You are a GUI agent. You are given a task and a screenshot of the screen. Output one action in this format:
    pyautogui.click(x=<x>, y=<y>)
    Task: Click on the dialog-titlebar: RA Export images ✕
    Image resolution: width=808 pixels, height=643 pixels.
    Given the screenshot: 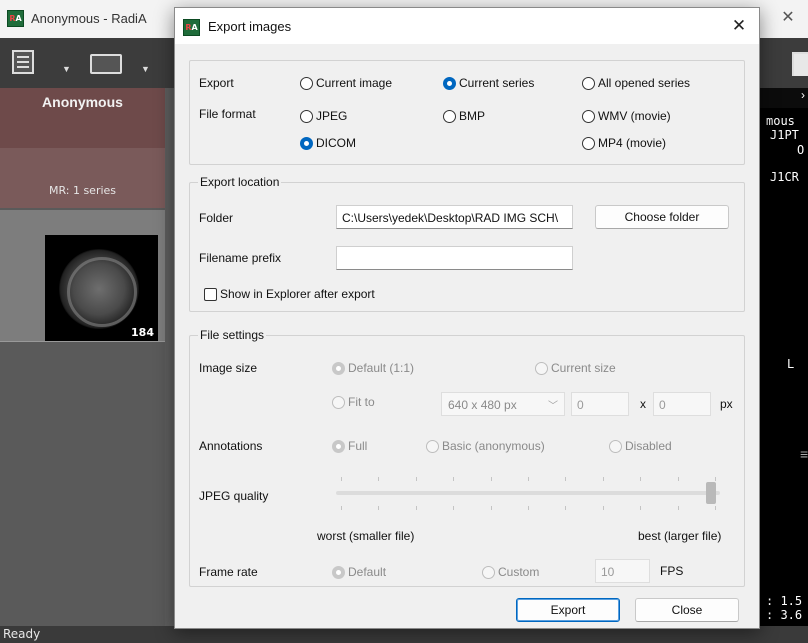 What is the action you would take?
    pyautogui.click(x=467, y=26)
    